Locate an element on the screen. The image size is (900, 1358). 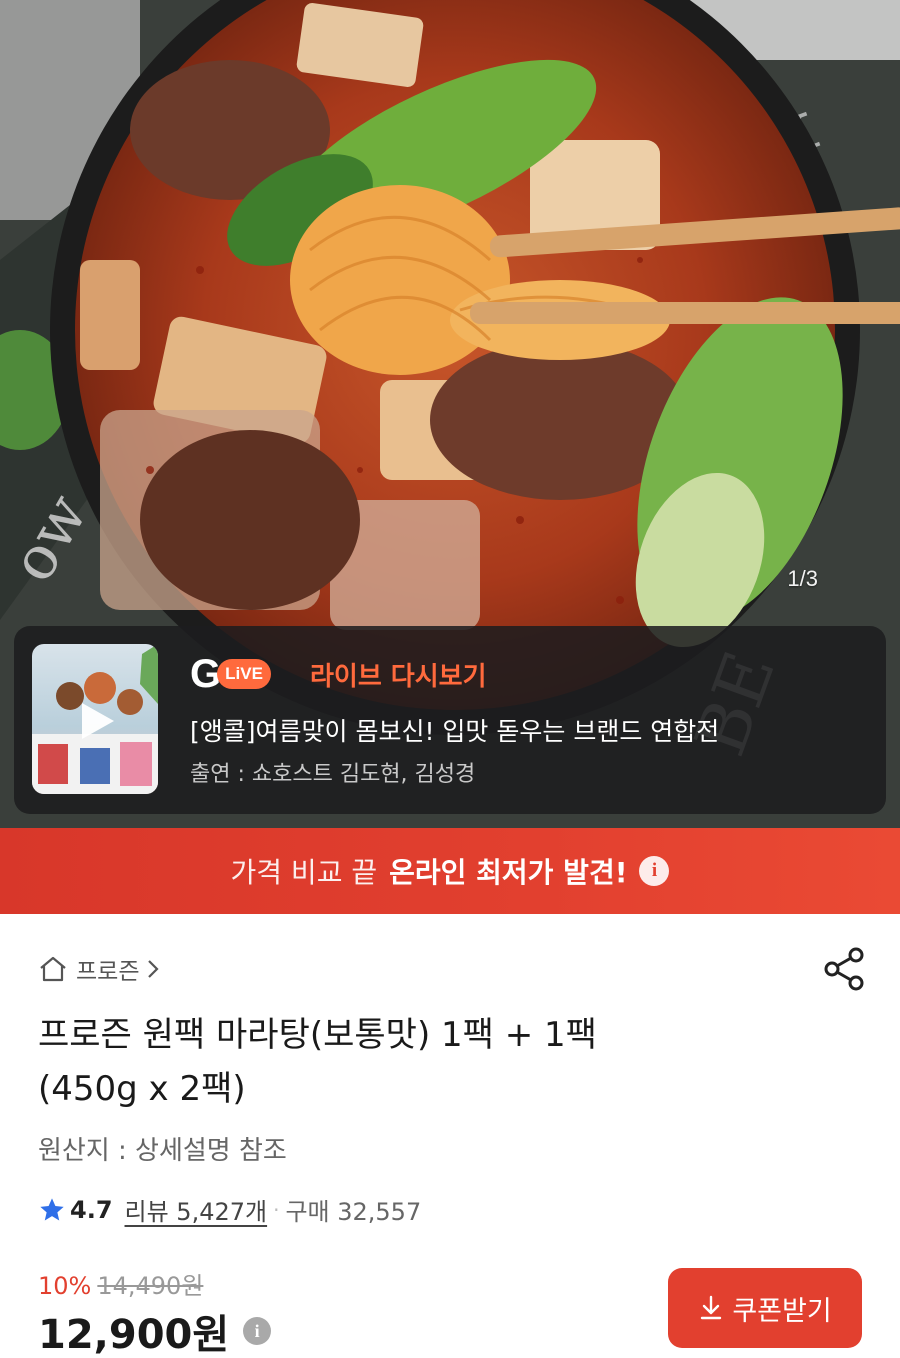
review-count-link: 리뷰 5,427개 is located at coordinates (196, 1209).